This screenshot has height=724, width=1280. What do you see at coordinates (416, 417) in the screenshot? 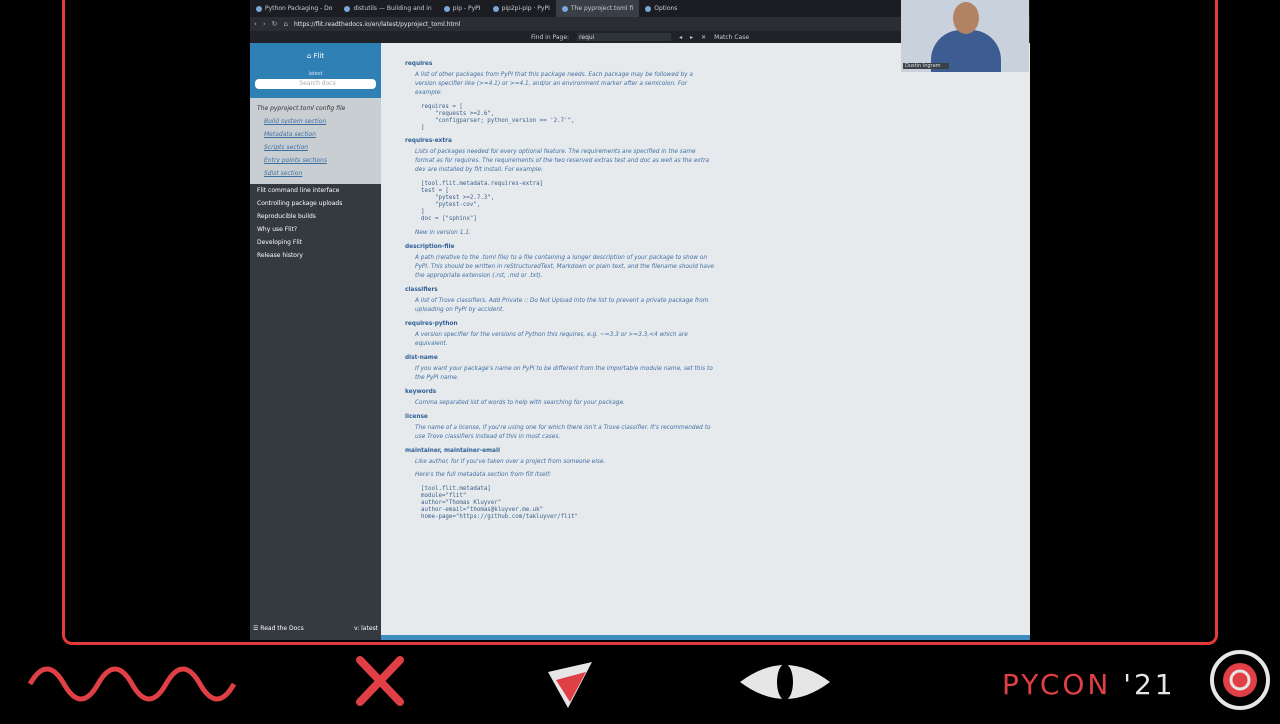
I see `doc-term: license` at bounding box center [416, 417].